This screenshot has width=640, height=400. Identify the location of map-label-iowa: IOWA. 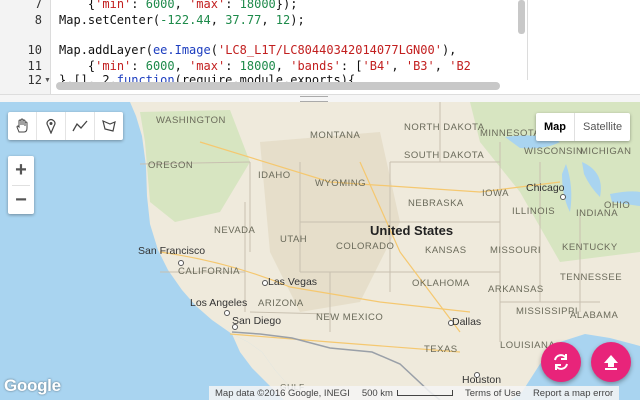
(495, 193).